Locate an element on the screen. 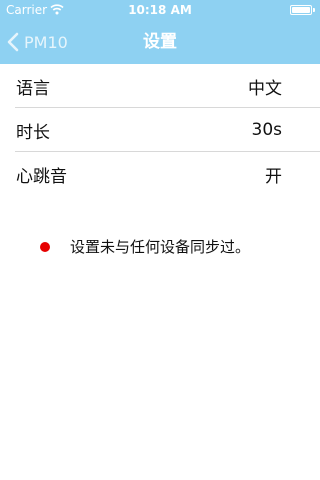 This screenshot has height=480, width=320. chevron-left-icon is located at coordinates (13, 42).